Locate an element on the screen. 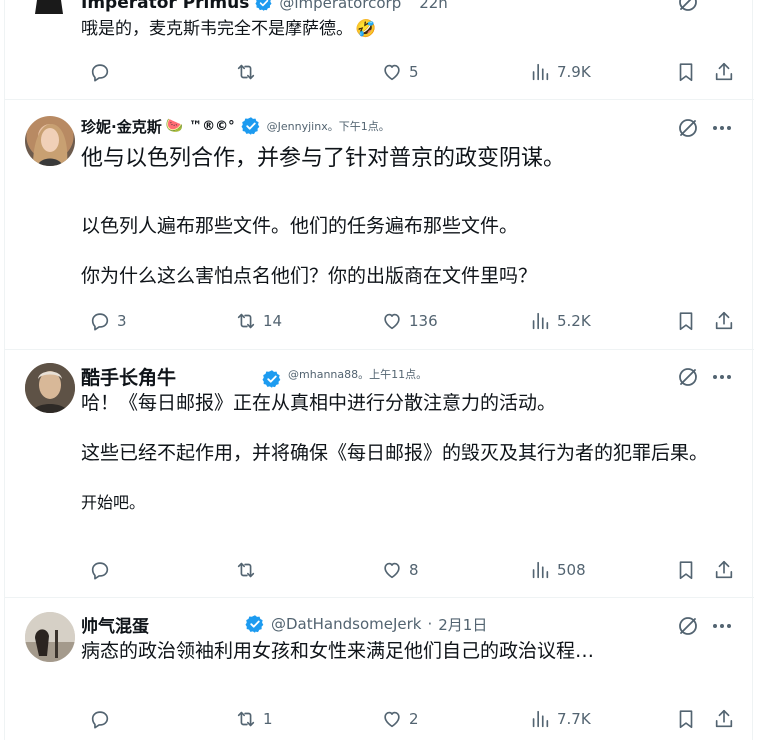 The image size is (765, 740). like-button: 2 is located at coordinates (400, 719).